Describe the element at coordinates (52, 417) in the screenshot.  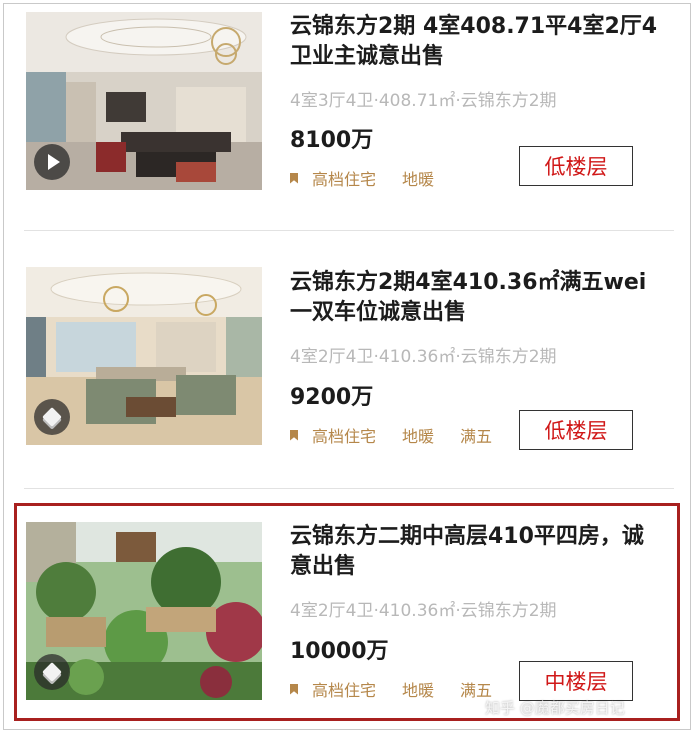
I see `vr-icon` at that location.